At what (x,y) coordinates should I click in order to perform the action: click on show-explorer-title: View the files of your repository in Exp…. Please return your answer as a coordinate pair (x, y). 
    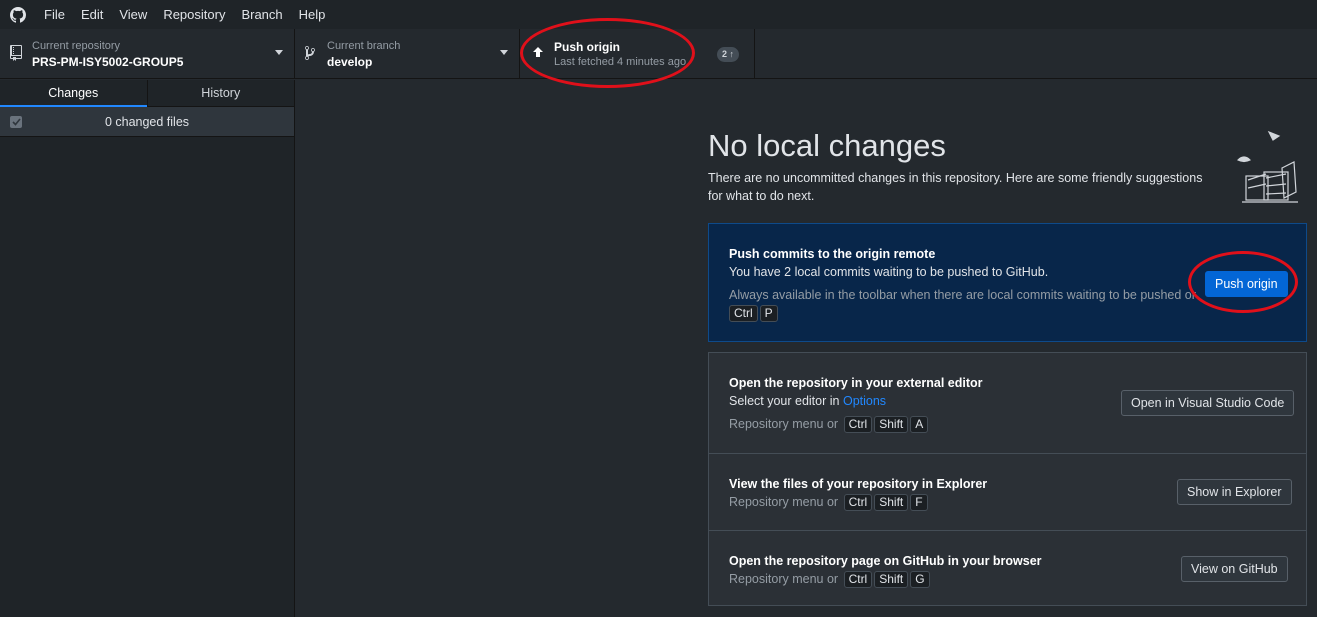
    Looking at the image, I should click on (858, 484).